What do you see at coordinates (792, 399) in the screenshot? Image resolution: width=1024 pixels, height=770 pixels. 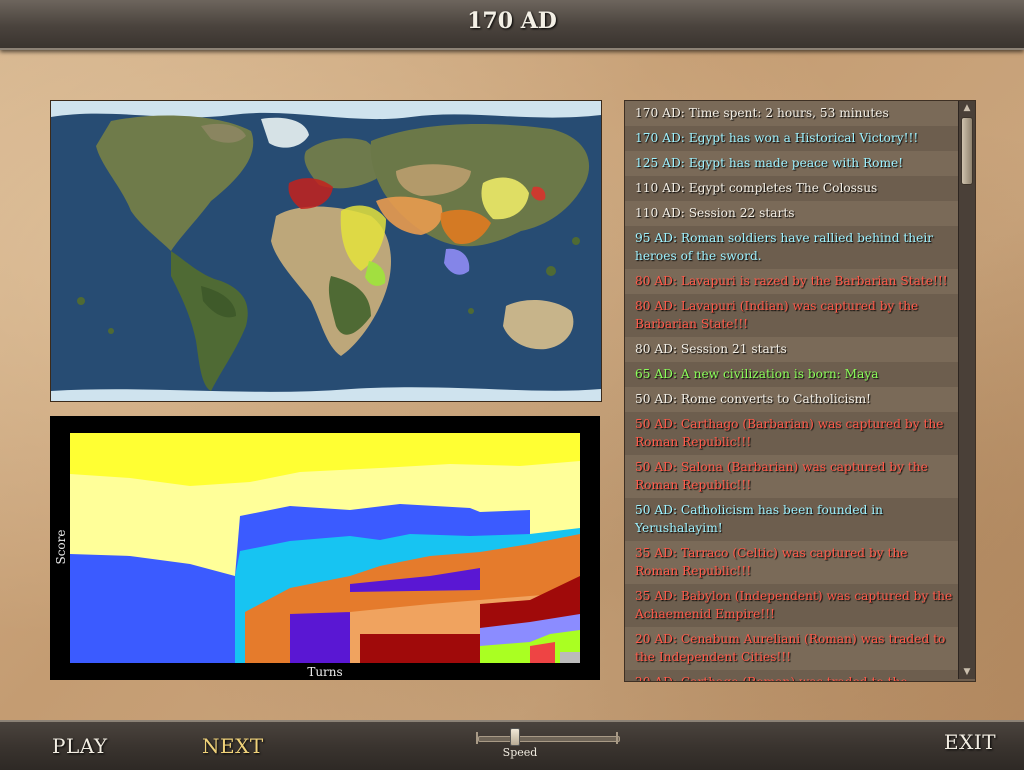 I see `log-entry: 50 AD: Rome converts to Catholicism!` at bounding box center [792, 399].